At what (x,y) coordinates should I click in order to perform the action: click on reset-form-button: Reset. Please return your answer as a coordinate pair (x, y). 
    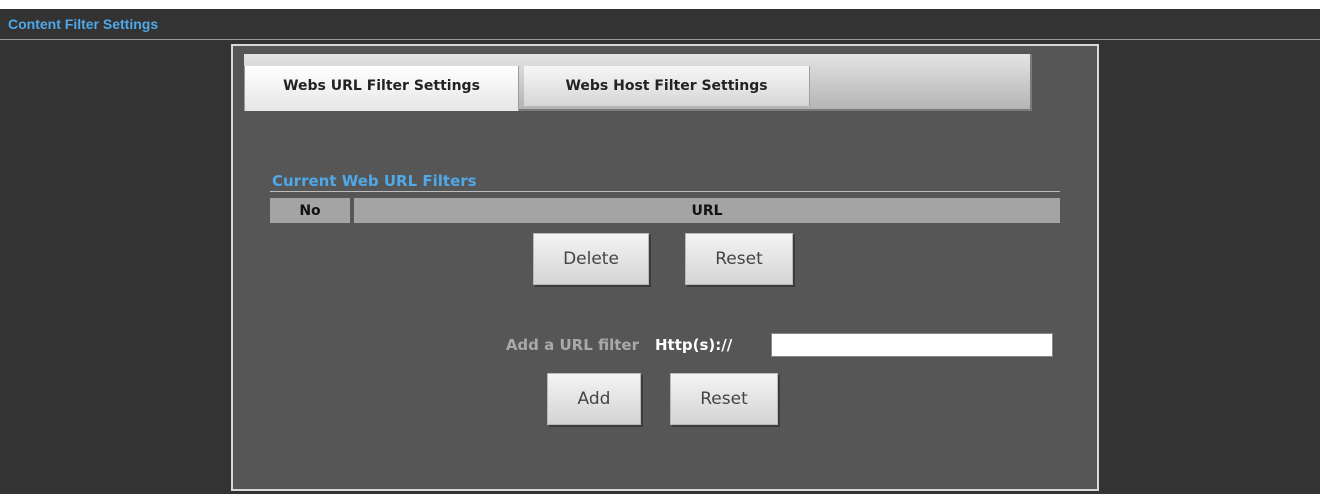
    Looking at the image, I should click on (724, 399).